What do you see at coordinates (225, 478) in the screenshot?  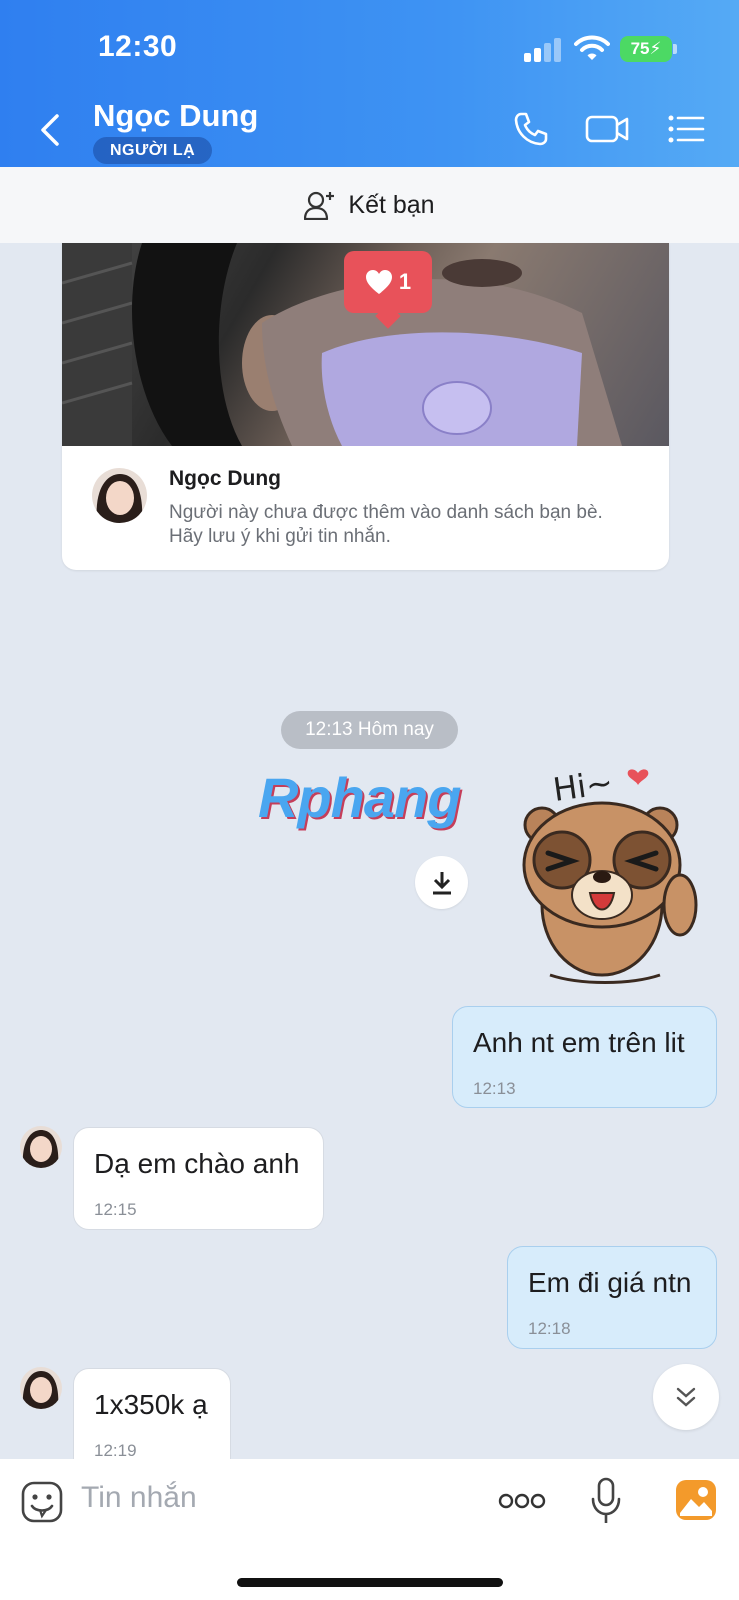 I see `card-contact-name: Ngọc Dung` at bounding box center [225, 478].